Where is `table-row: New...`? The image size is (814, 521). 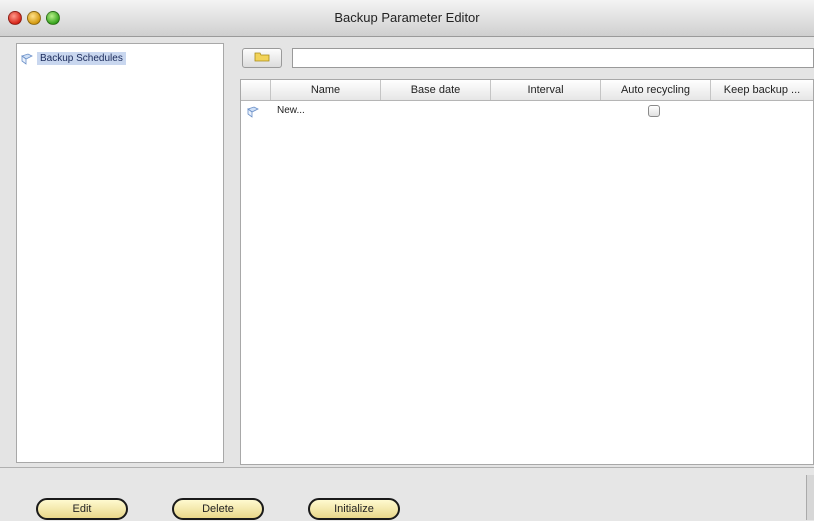 table-row: New... is located at coordinates (527, 111).